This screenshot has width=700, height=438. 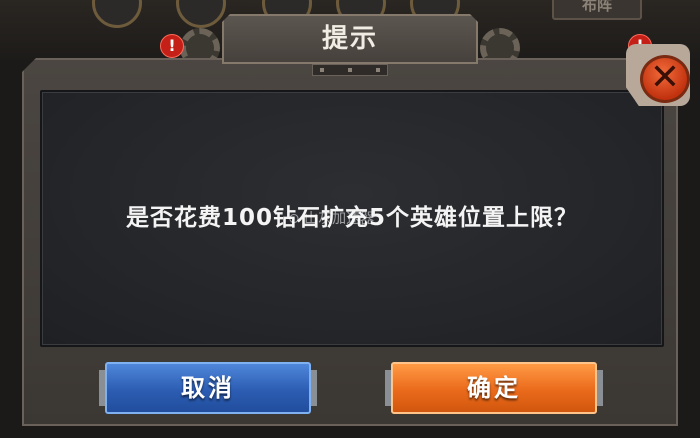 What do you see at coordinates (597, 10) in the screenshot?
I see `background-formation-tab: 布阵` at bounding box center [597, 10].